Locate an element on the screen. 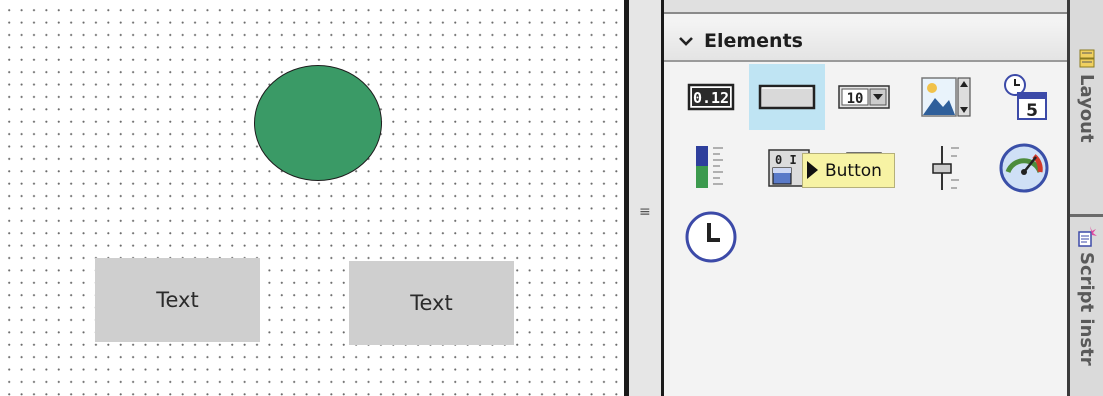  element-slider is located at coordinates (946, 168).